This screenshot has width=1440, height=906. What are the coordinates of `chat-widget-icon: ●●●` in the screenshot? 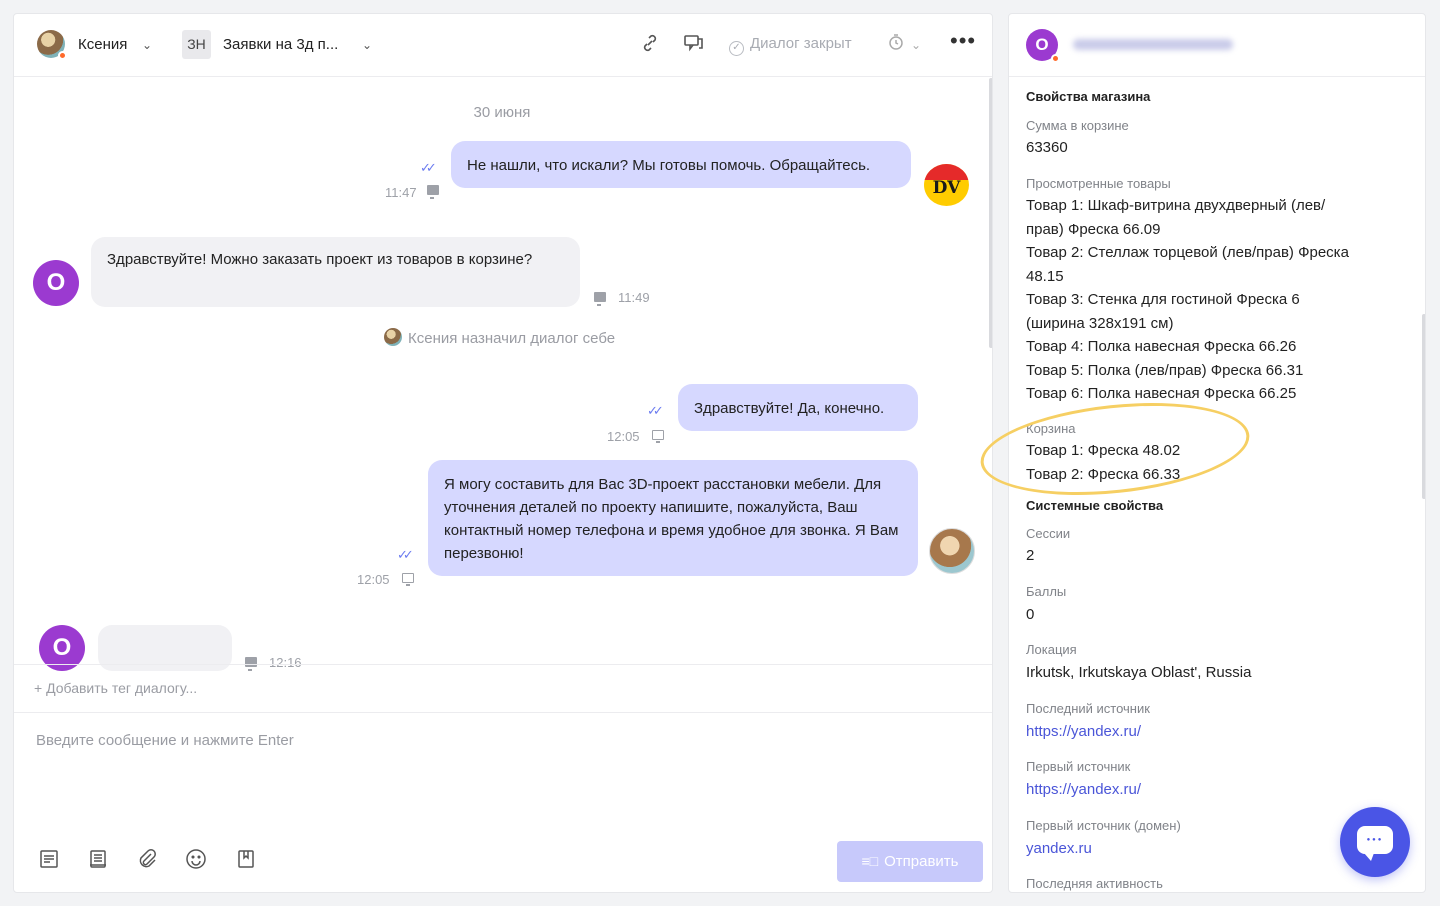 It's located at (1375, 843).